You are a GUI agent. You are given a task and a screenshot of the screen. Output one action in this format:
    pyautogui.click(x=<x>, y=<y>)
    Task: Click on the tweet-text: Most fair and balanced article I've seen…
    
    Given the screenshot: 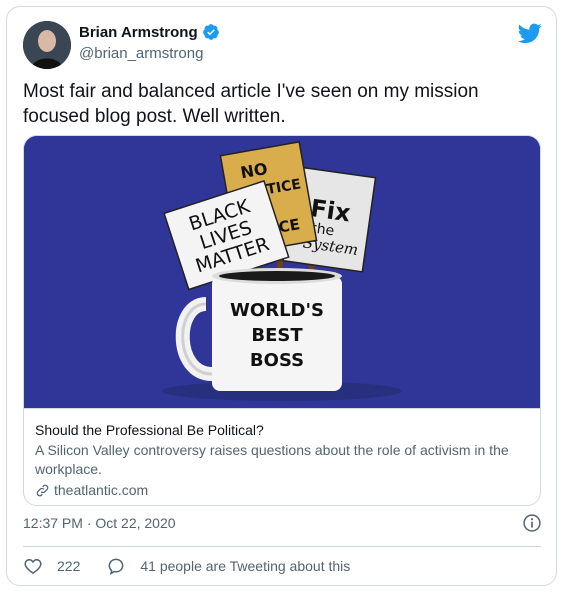 What is the action you would take?
    pyautogui.click(x=251, y=104)
    